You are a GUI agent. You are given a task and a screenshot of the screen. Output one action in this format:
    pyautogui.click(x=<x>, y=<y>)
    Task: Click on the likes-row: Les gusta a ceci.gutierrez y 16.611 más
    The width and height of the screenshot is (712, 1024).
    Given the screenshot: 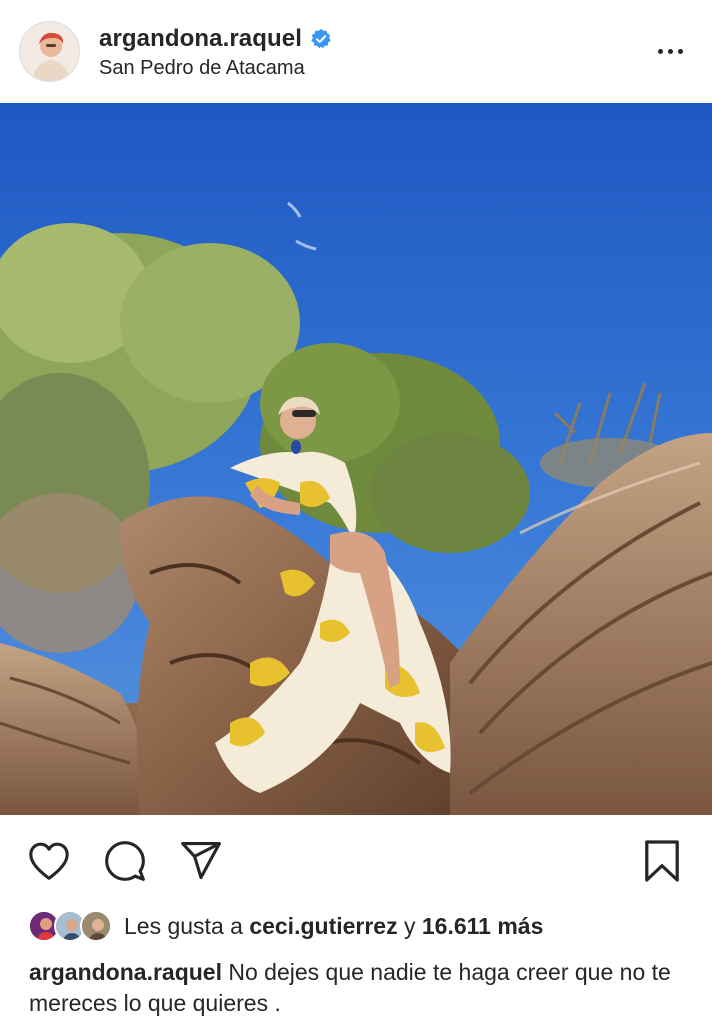 What is the action you would take?
    pyautogui.click(x=285, y=926)
    